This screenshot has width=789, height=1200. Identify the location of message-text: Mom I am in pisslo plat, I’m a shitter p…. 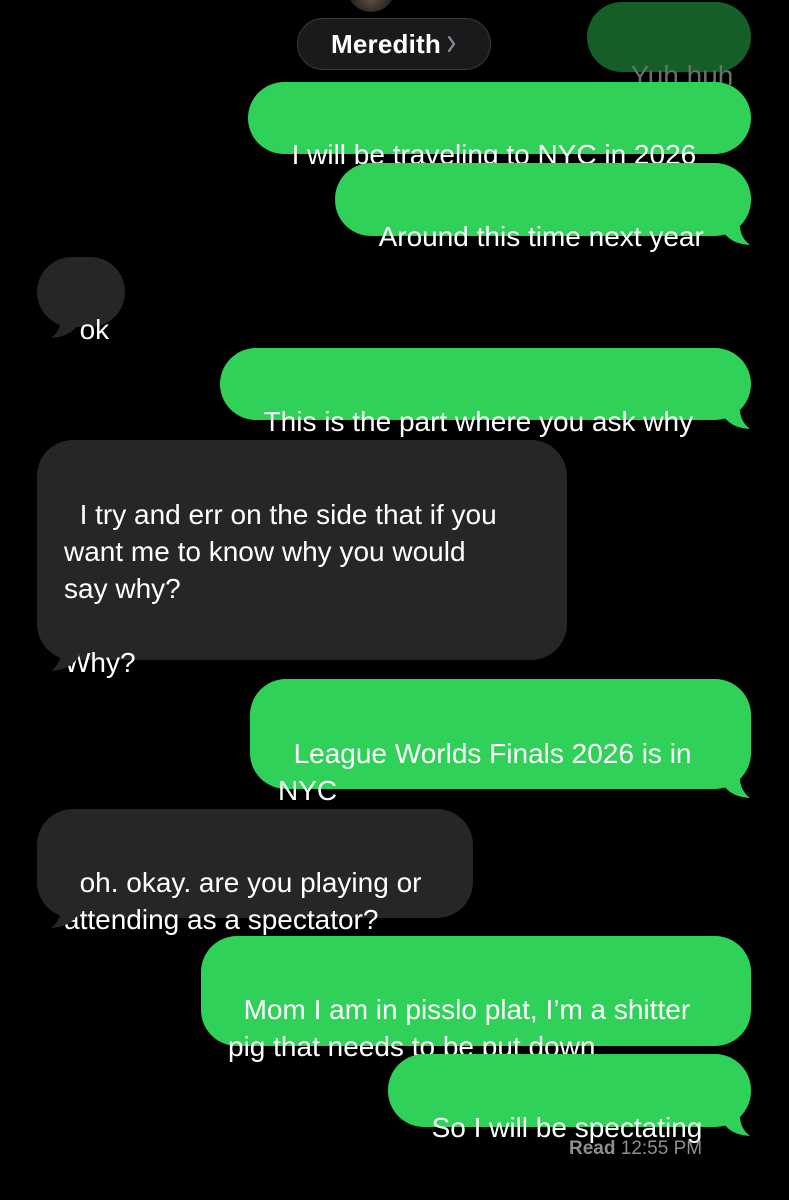
(459, 1028).